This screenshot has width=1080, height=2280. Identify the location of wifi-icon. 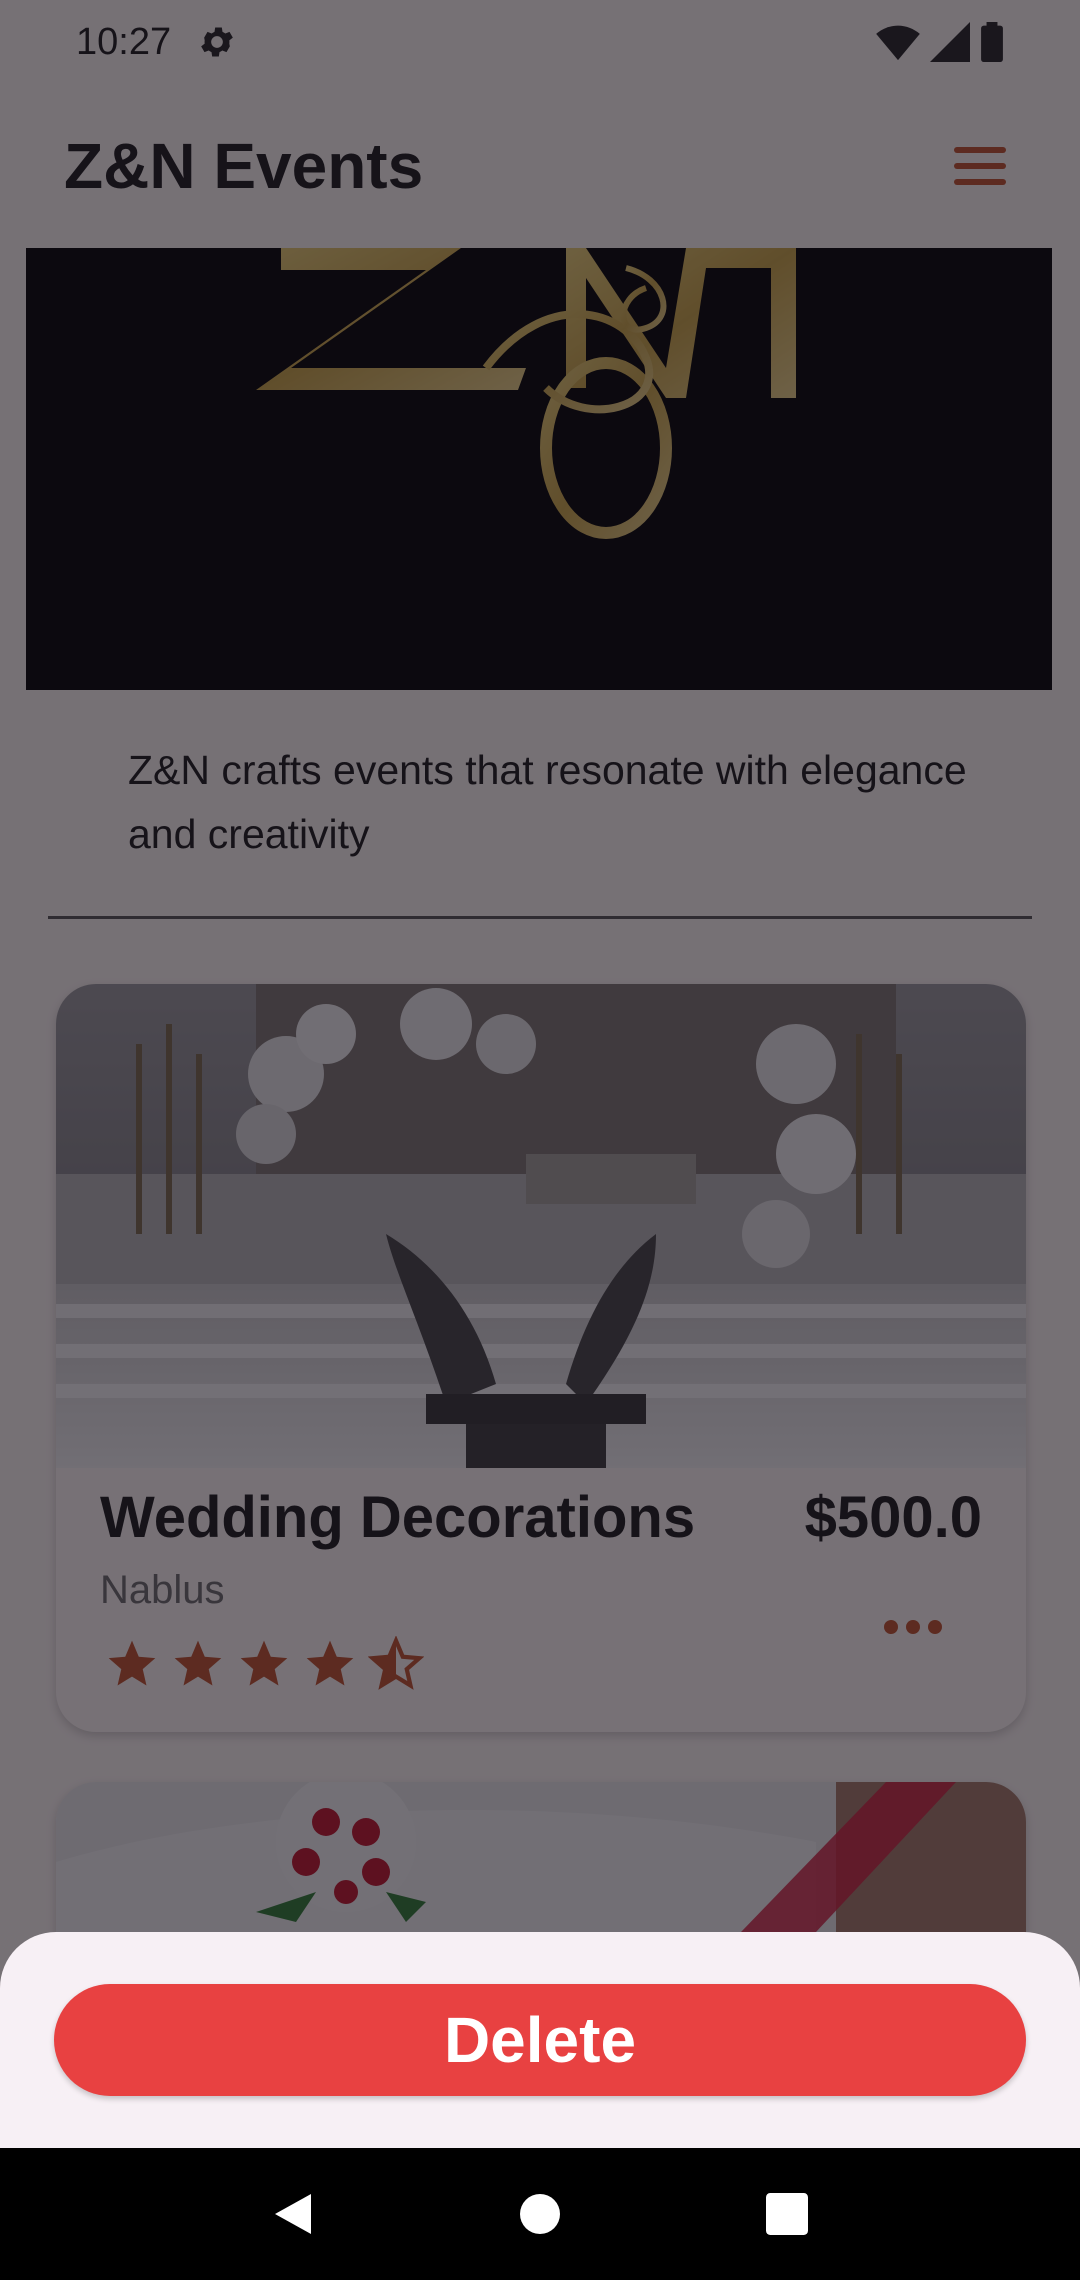
(898, 43).